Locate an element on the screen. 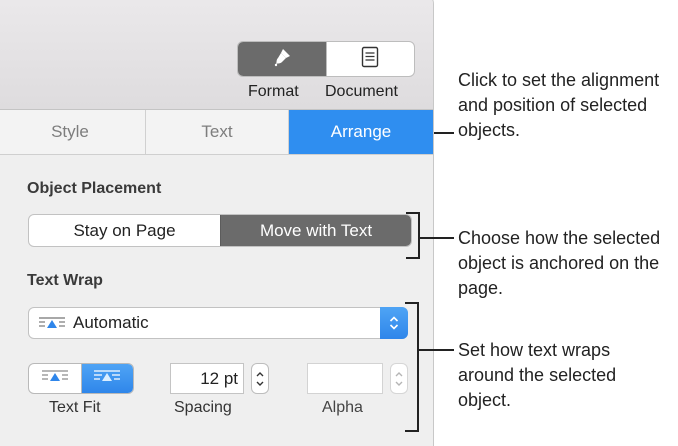 The width and height of the screenshot is (678, 446). spacing-label: Spacing is located at coordinates (203, 407).